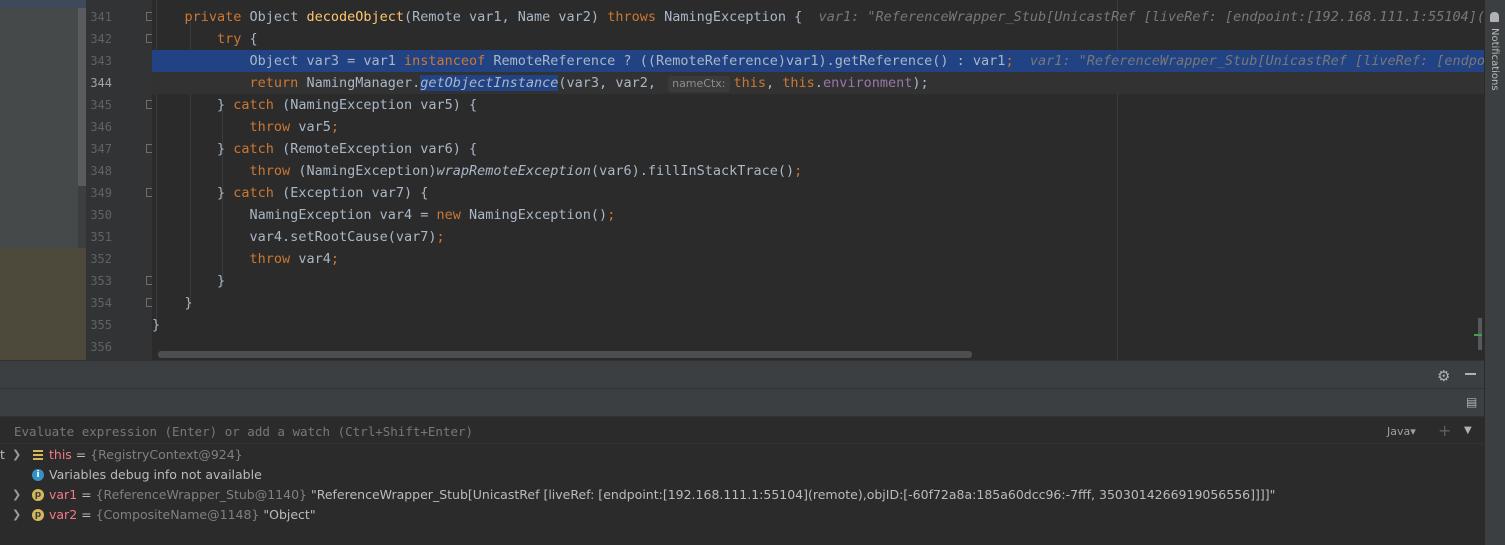  Describe the element at coordinates (310, 127) in the screenshot. I see `code-text: var5` at that location.